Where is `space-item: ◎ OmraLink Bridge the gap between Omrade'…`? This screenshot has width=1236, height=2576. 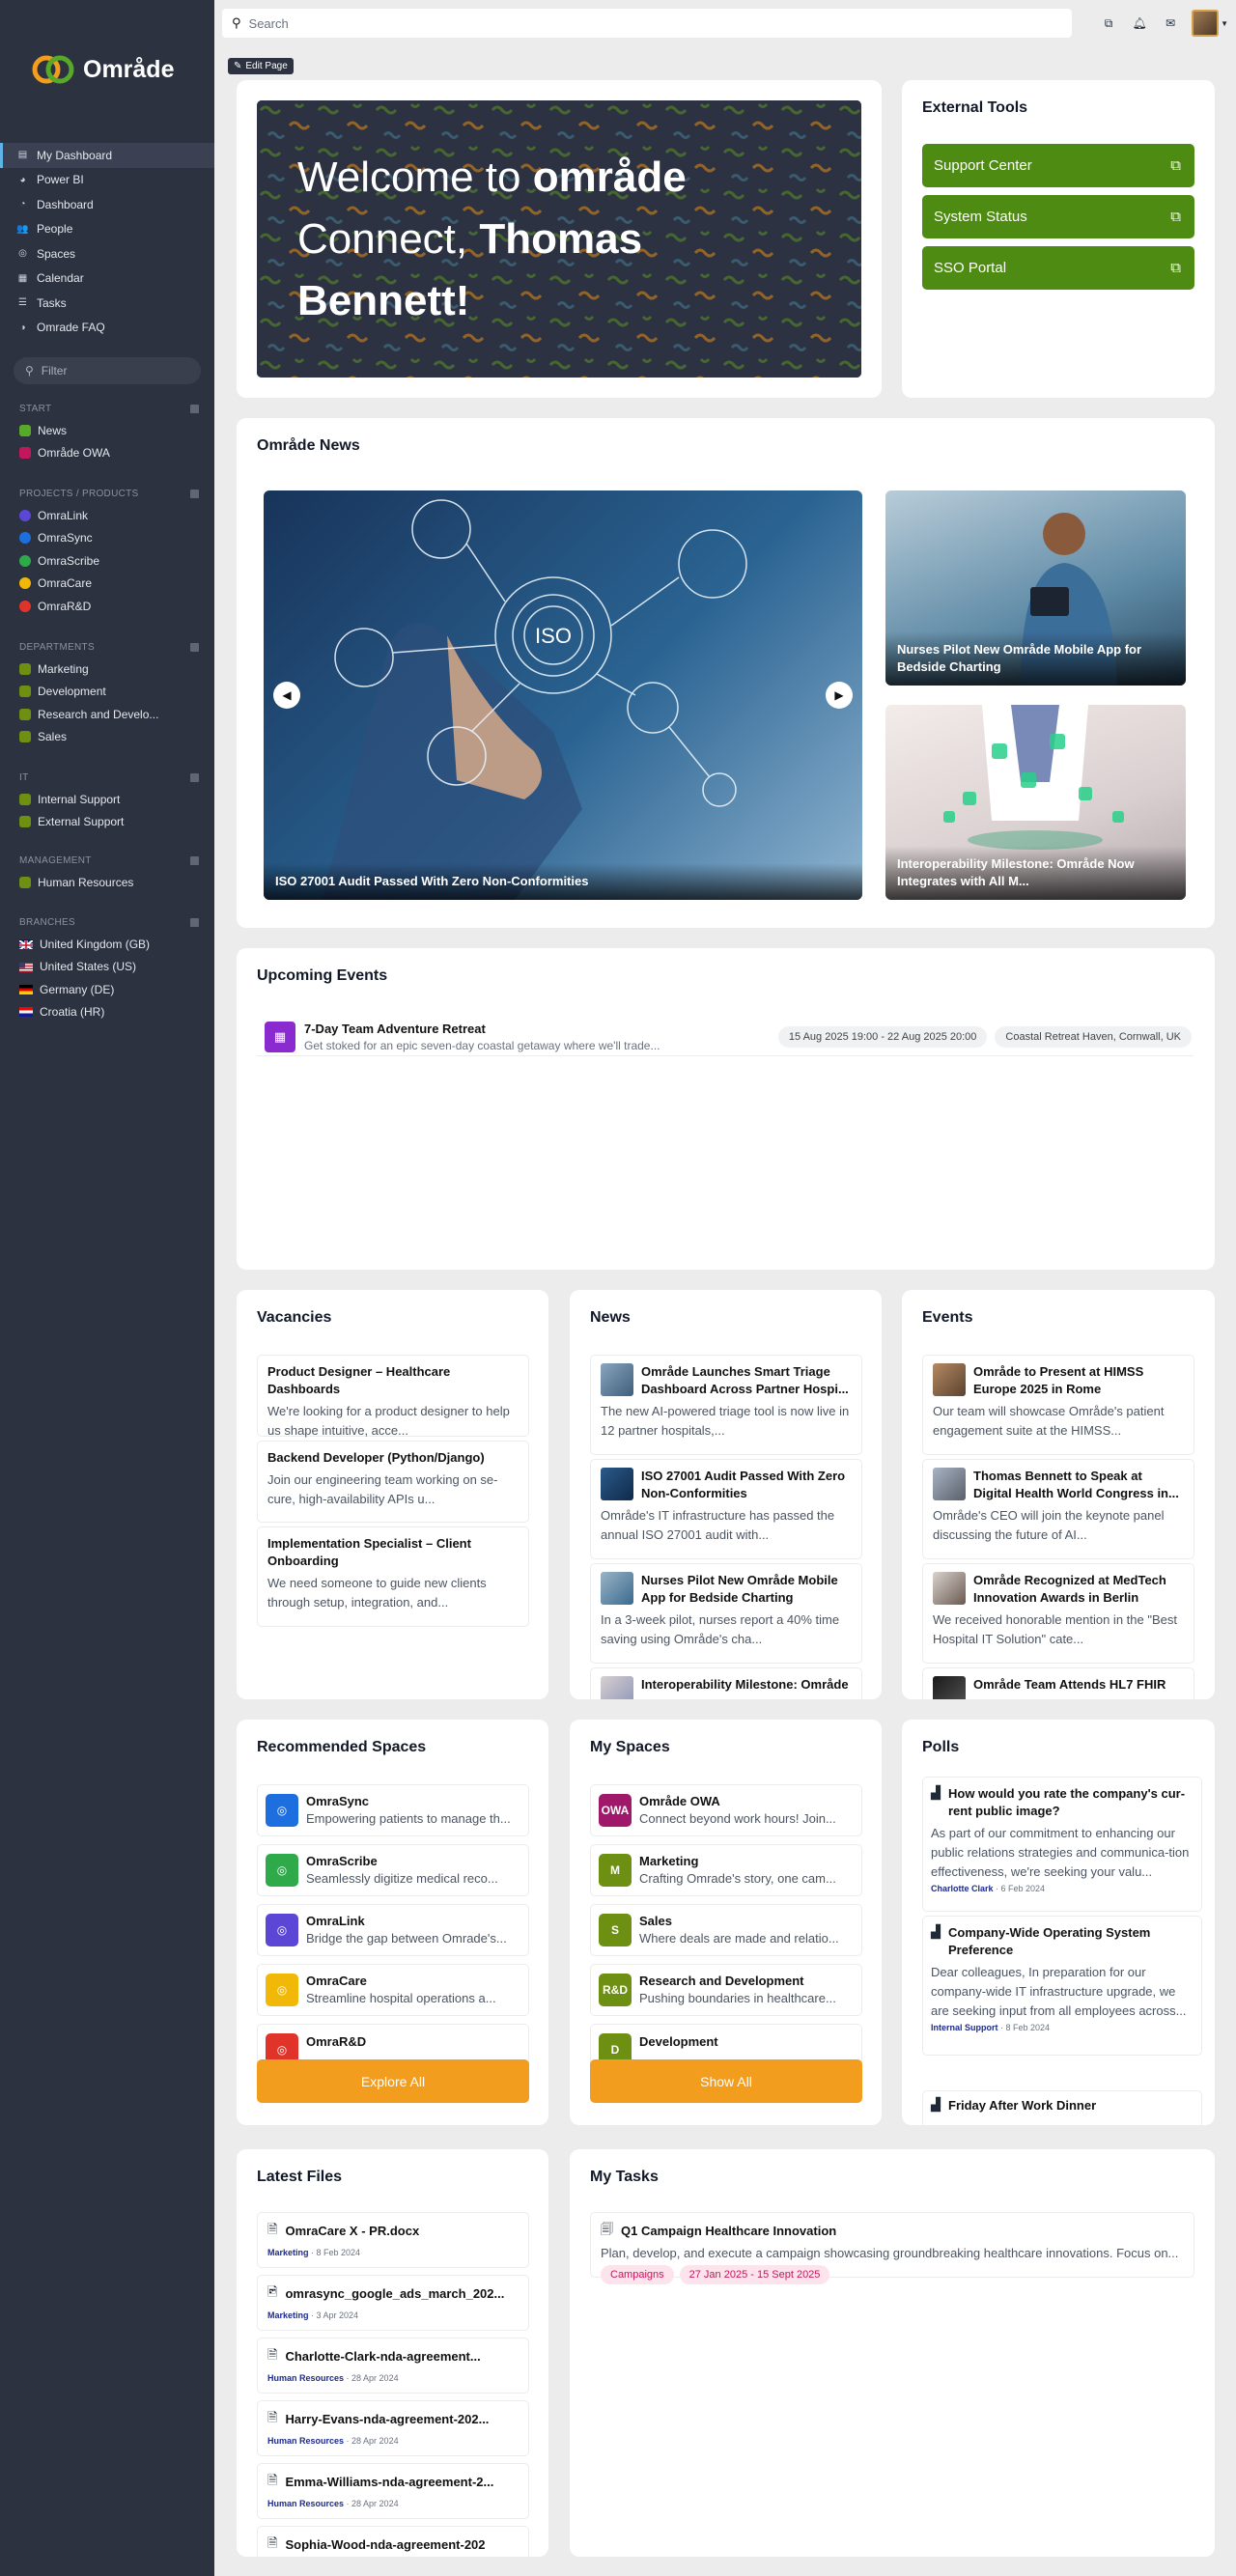
space-item: ◎ OmraLink Bridge the gap between Omrade'… is located at coordinates (393, 1930).